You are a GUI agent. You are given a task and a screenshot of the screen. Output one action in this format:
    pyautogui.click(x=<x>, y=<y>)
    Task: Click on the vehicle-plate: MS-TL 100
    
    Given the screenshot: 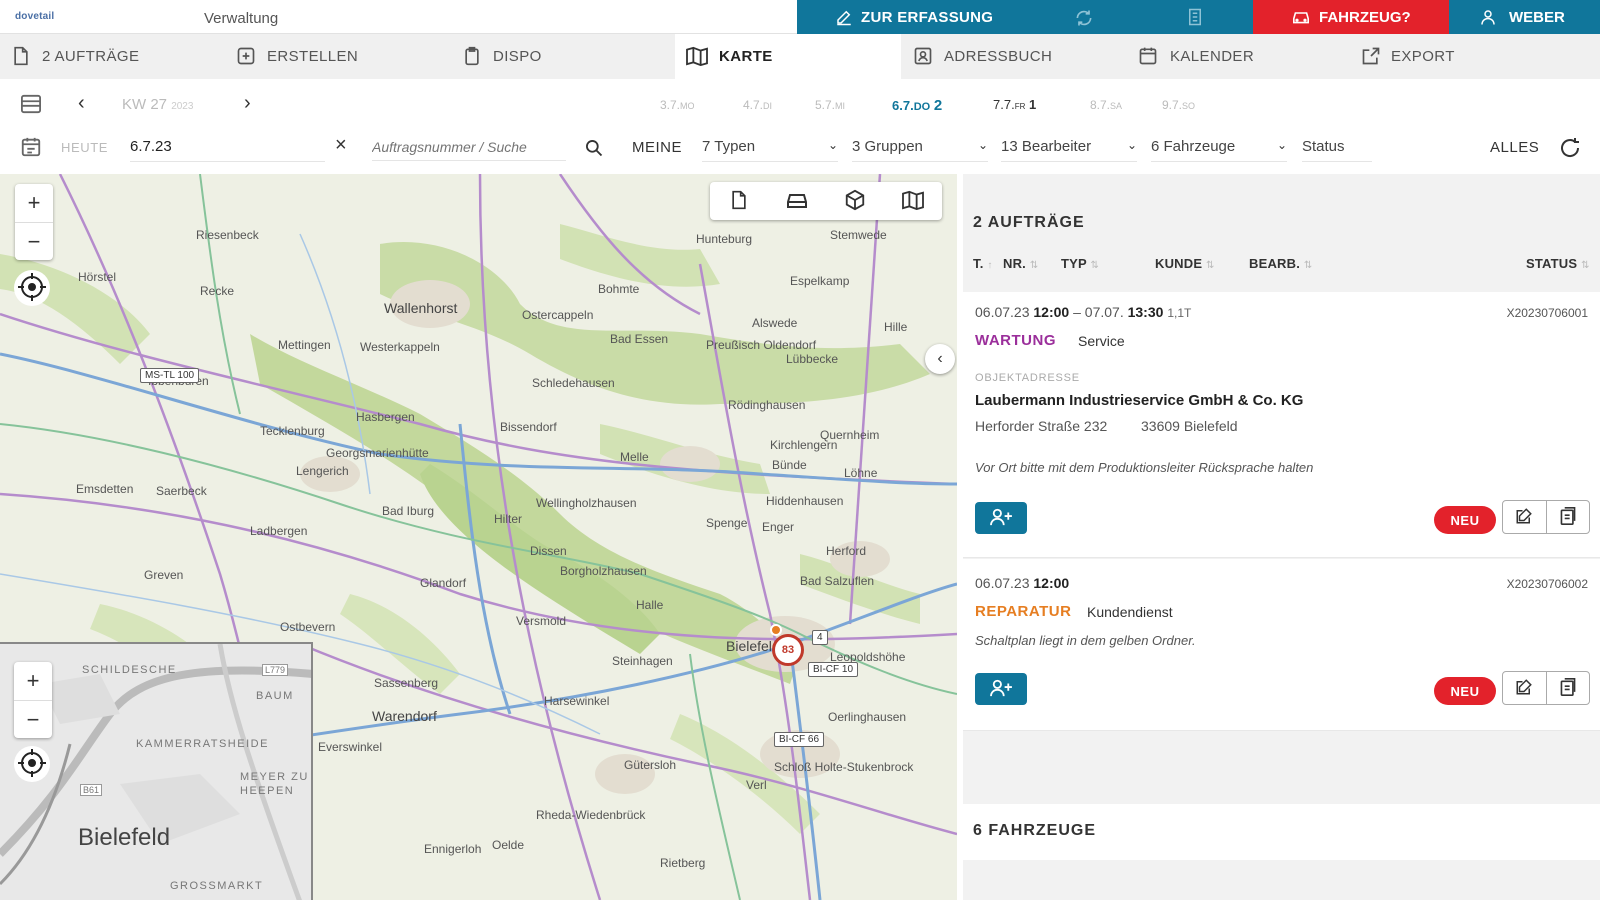 What is the action you would take?
    pyautogui.click(x=170, y=375)
    